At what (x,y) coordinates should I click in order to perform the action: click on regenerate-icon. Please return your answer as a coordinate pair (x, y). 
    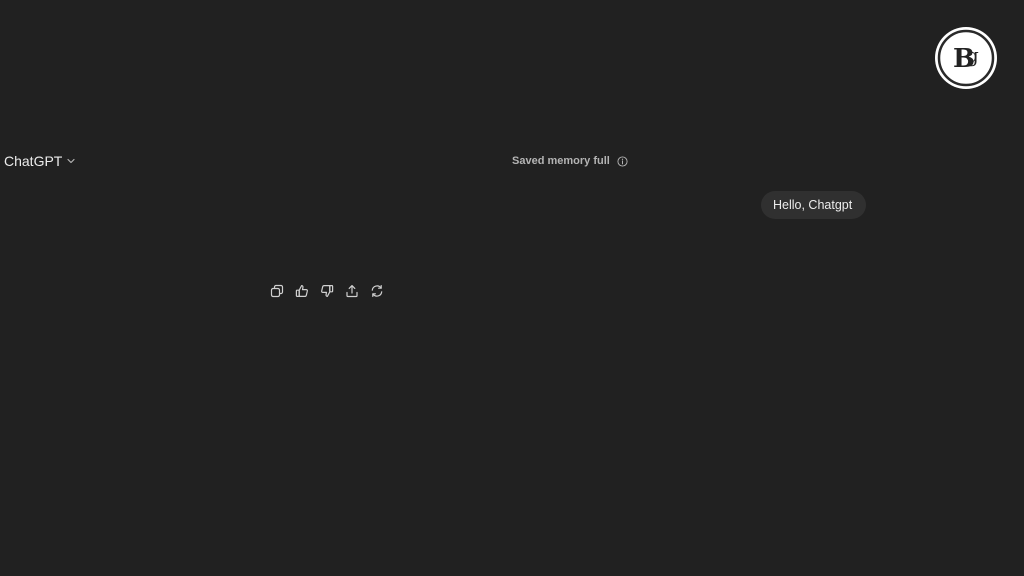
    Looking at the image, I should click on (377, 291).